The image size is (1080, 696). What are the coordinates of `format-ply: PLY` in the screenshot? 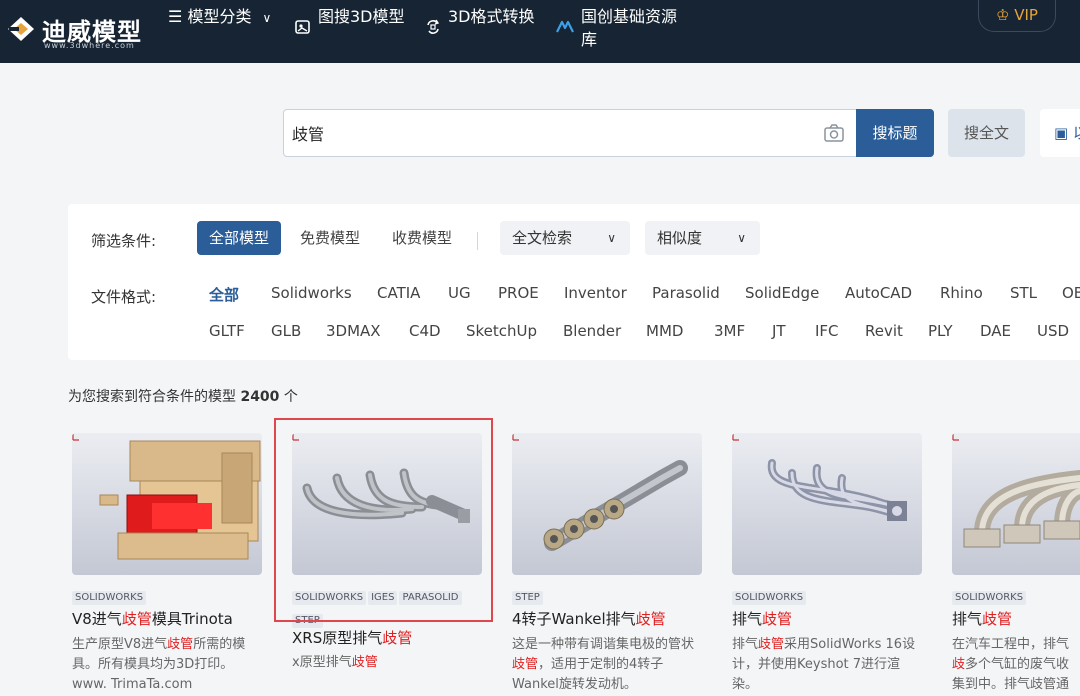 It's located at (940, 331).